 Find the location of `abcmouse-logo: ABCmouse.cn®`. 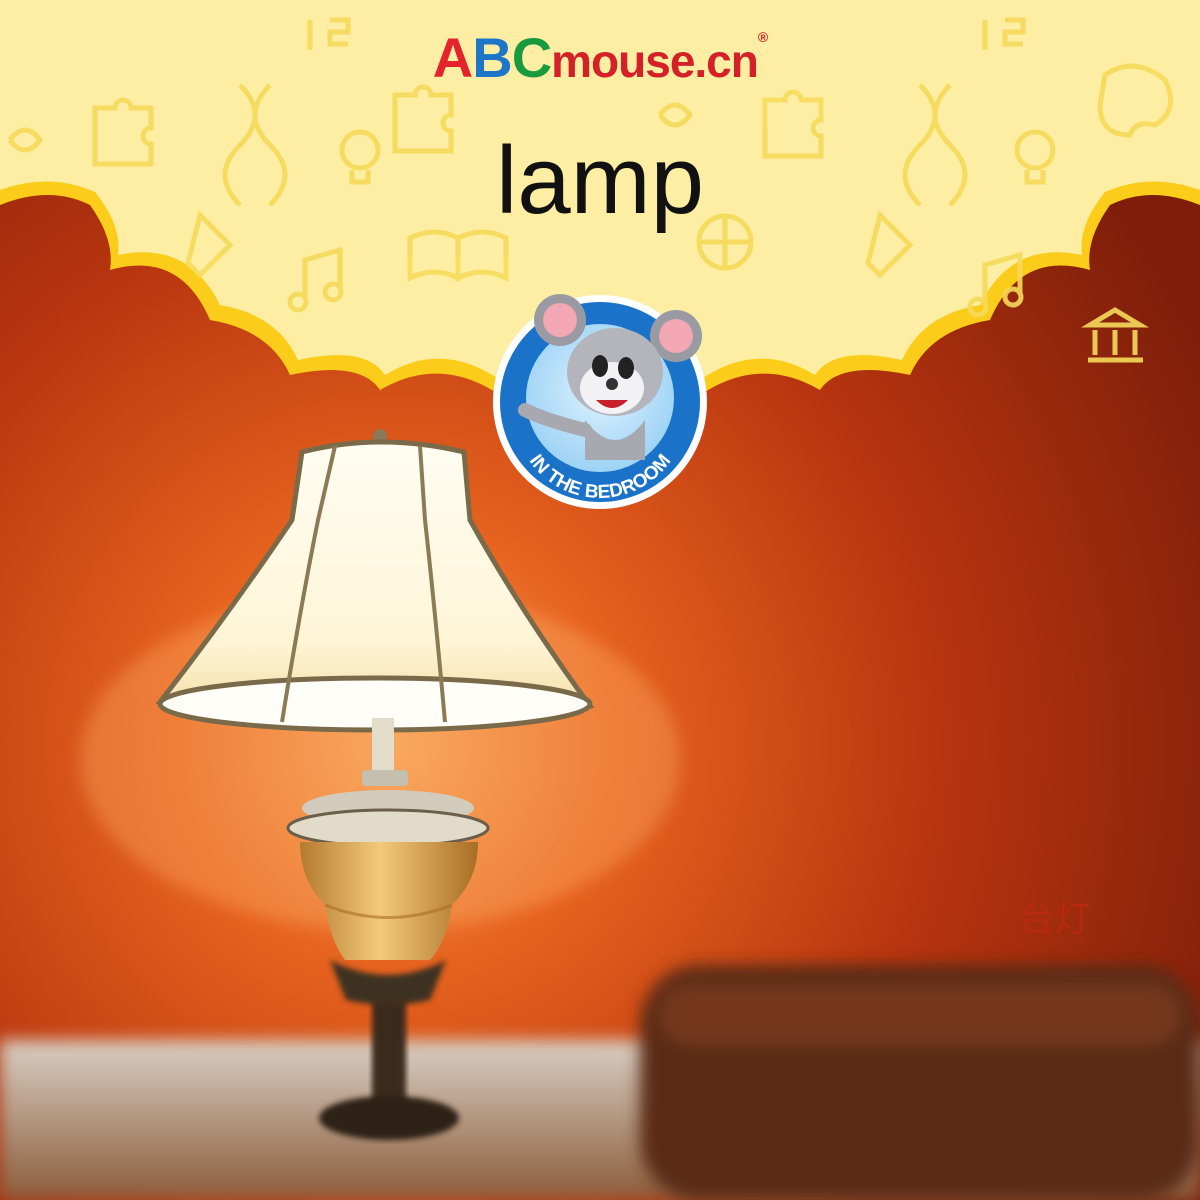

abcmouse-logo: ABCmouse.cn® is located at coordinates (600, 58).